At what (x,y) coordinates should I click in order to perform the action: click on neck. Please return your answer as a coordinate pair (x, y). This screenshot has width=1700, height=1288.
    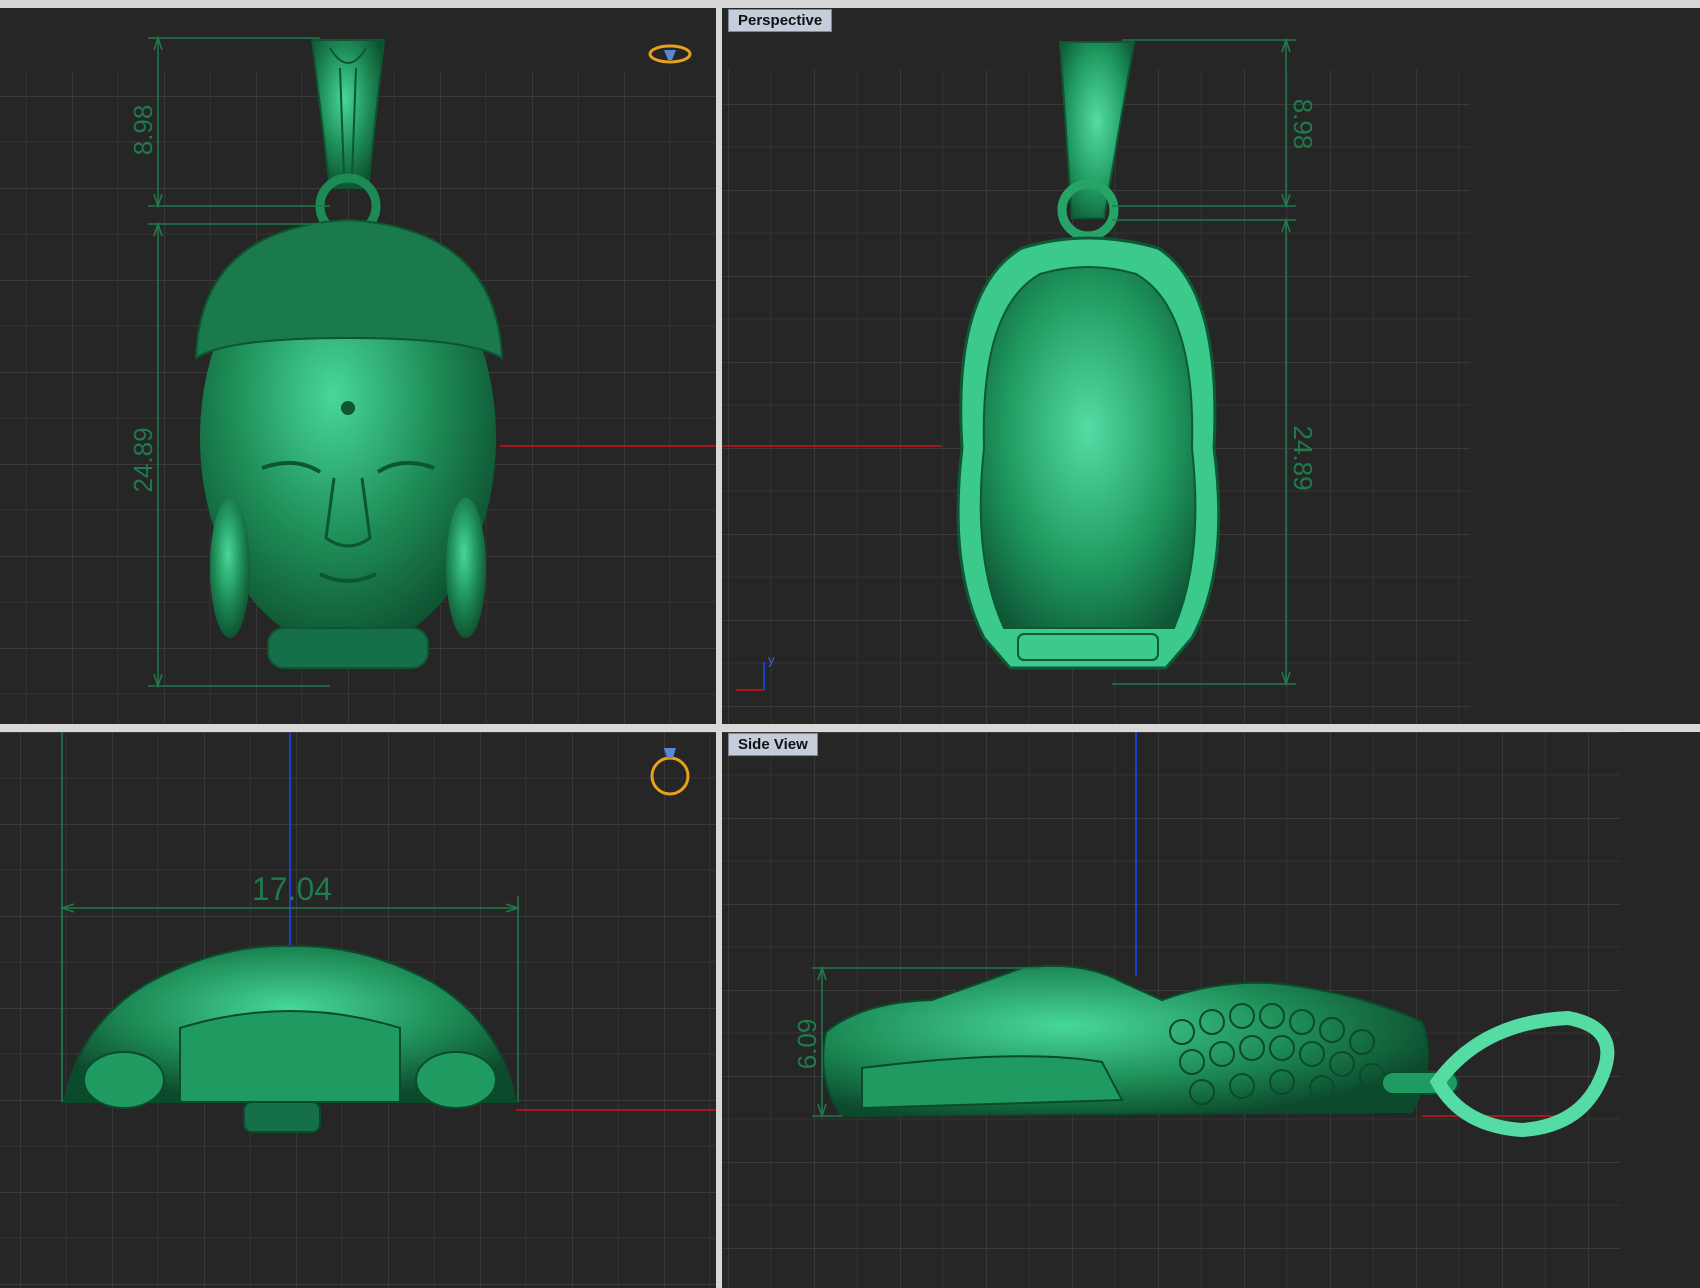
    Looking at the image, I should click on (348, 648).